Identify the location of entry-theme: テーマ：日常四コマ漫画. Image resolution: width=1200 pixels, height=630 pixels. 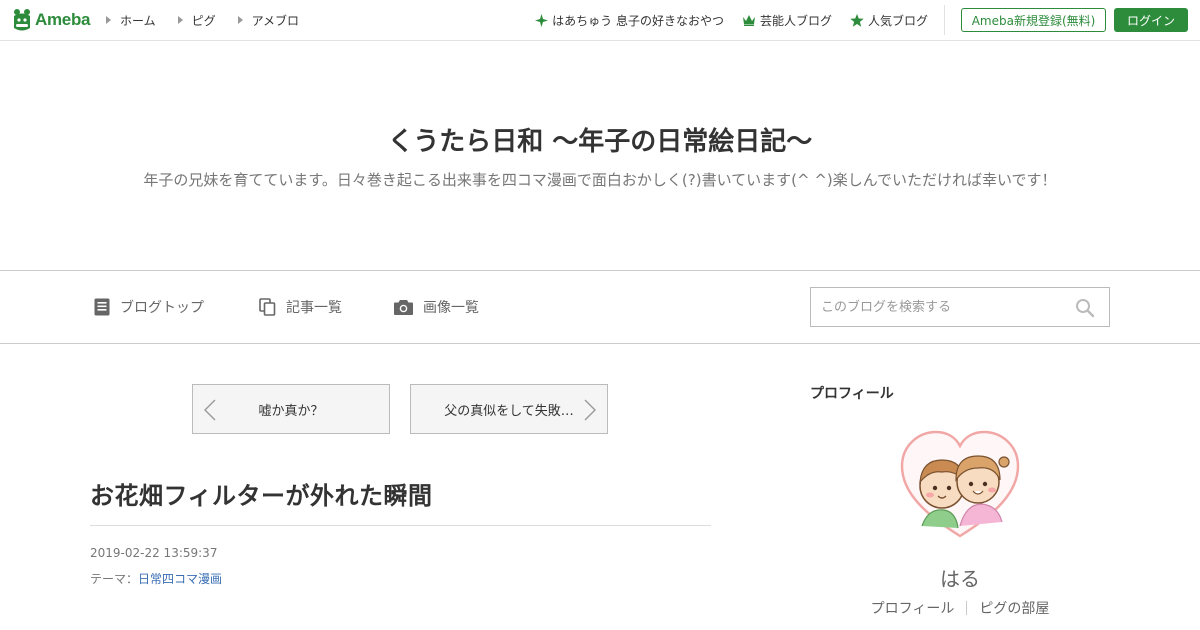
(156, 578).